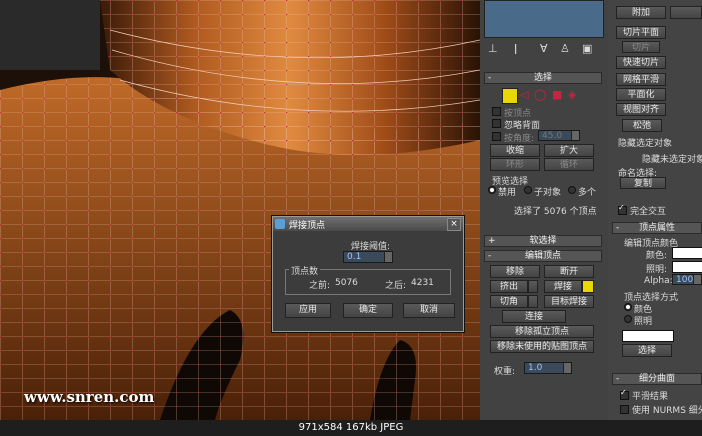  I want to click on vertex-mode-icon, so click(510, 96).